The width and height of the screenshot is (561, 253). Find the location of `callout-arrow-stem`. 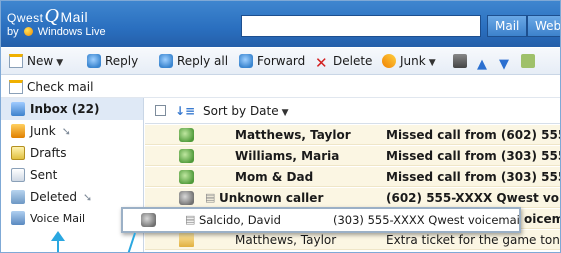

callout-arrow-stem is located at coordinates (58, 246).